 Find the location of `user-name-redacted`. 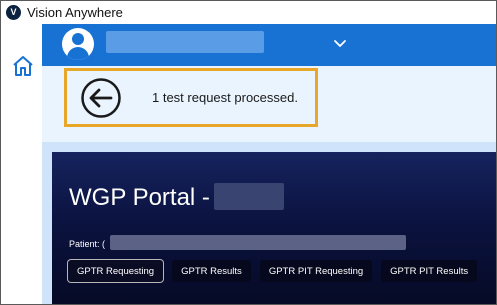

user-name-redacted is located at coordinates (185, 42).